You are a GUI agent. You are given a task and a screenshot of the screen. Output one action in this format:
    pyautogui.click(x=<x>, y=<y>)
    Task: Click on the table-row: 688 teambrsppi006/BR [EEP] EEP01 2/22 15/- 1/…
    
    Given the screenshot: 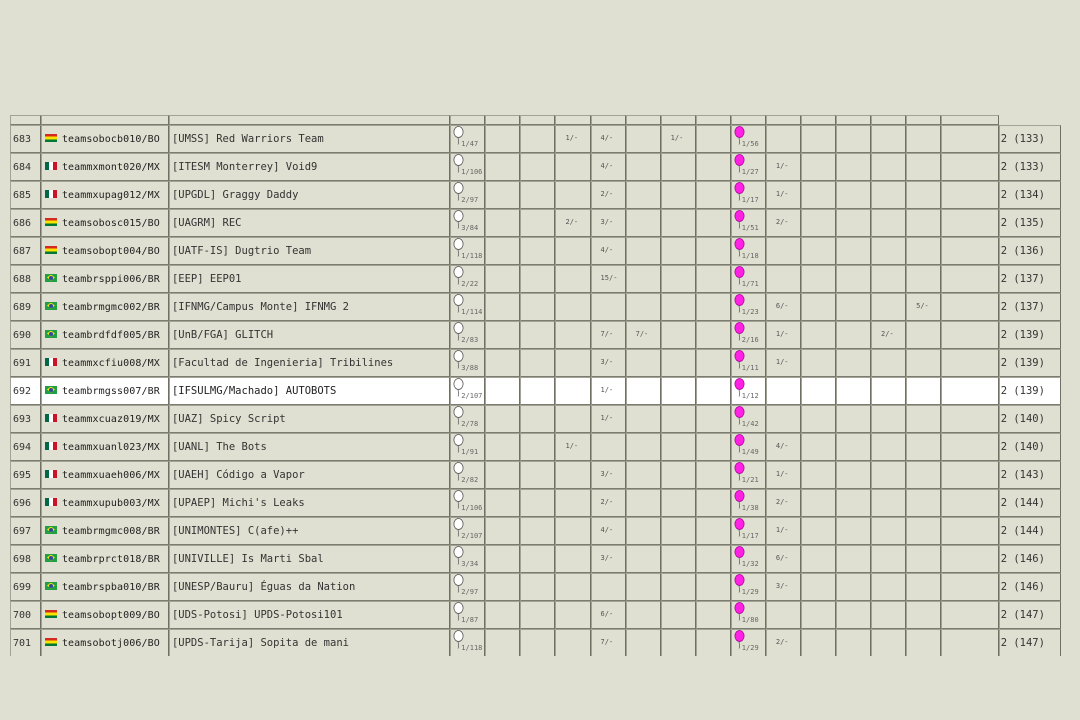 What is the action you would take?
    pyautogui.click(x=535, y=279)
    